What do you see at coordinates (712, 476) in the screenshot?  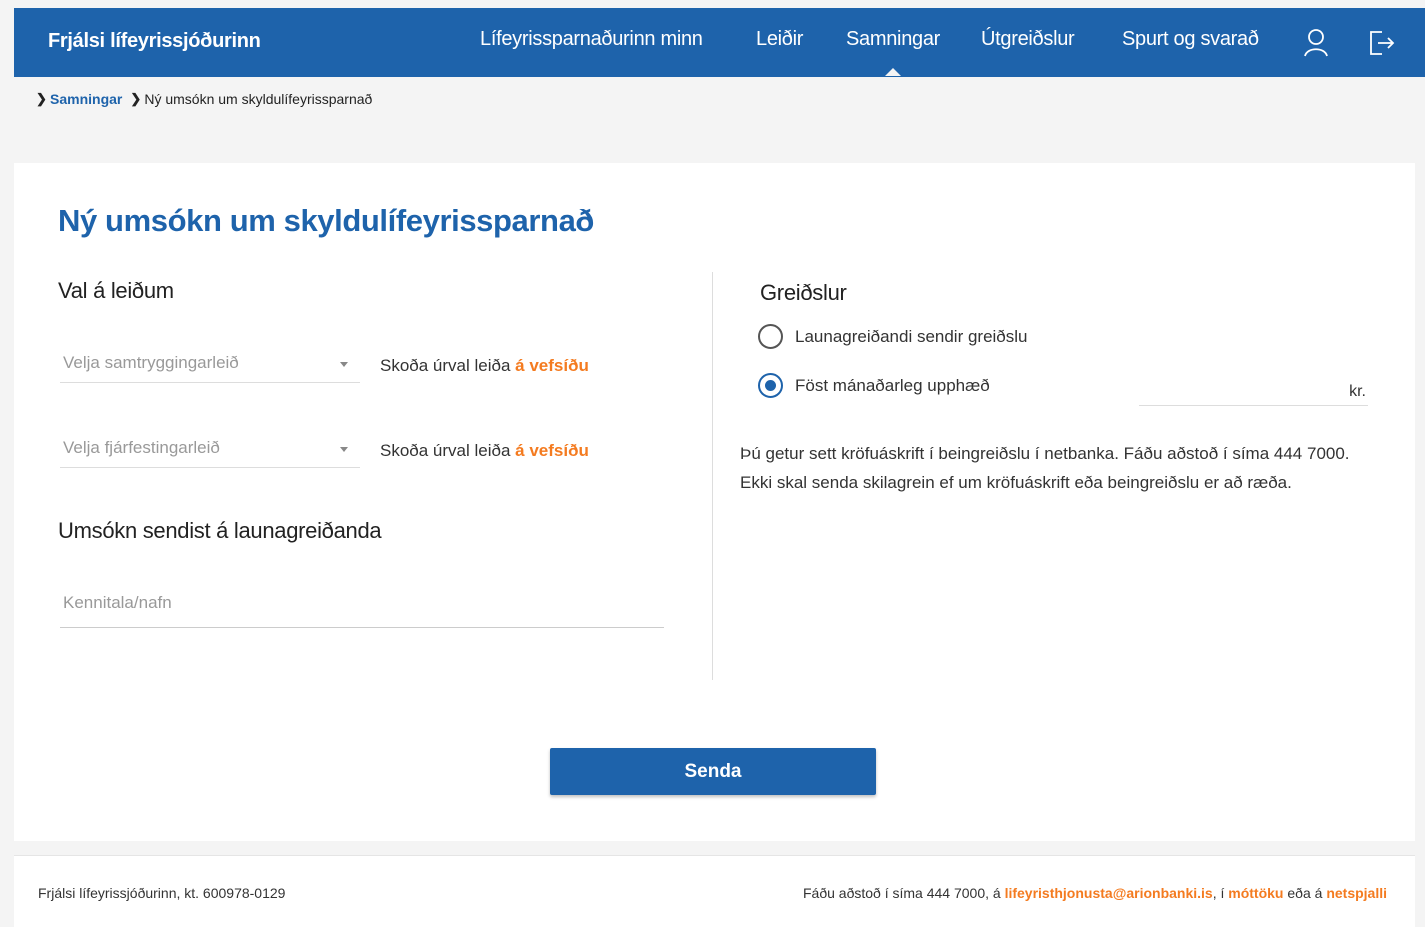 I see `column-divider` at bounding box center [712, 476].